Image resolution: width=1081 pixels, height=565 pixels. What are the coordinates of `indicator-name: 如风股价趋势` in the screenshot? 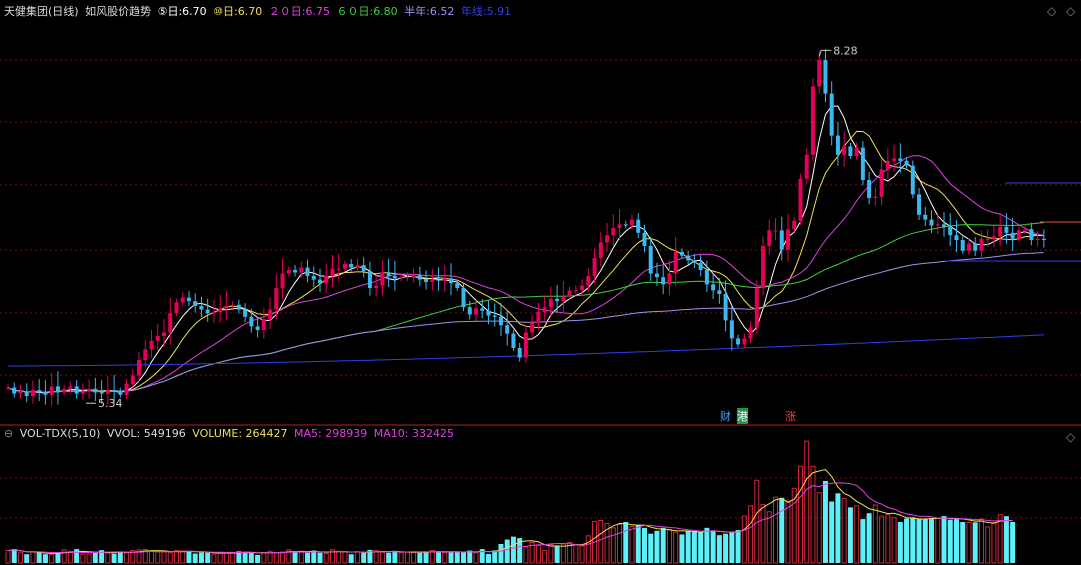 It's located at (118, 11).